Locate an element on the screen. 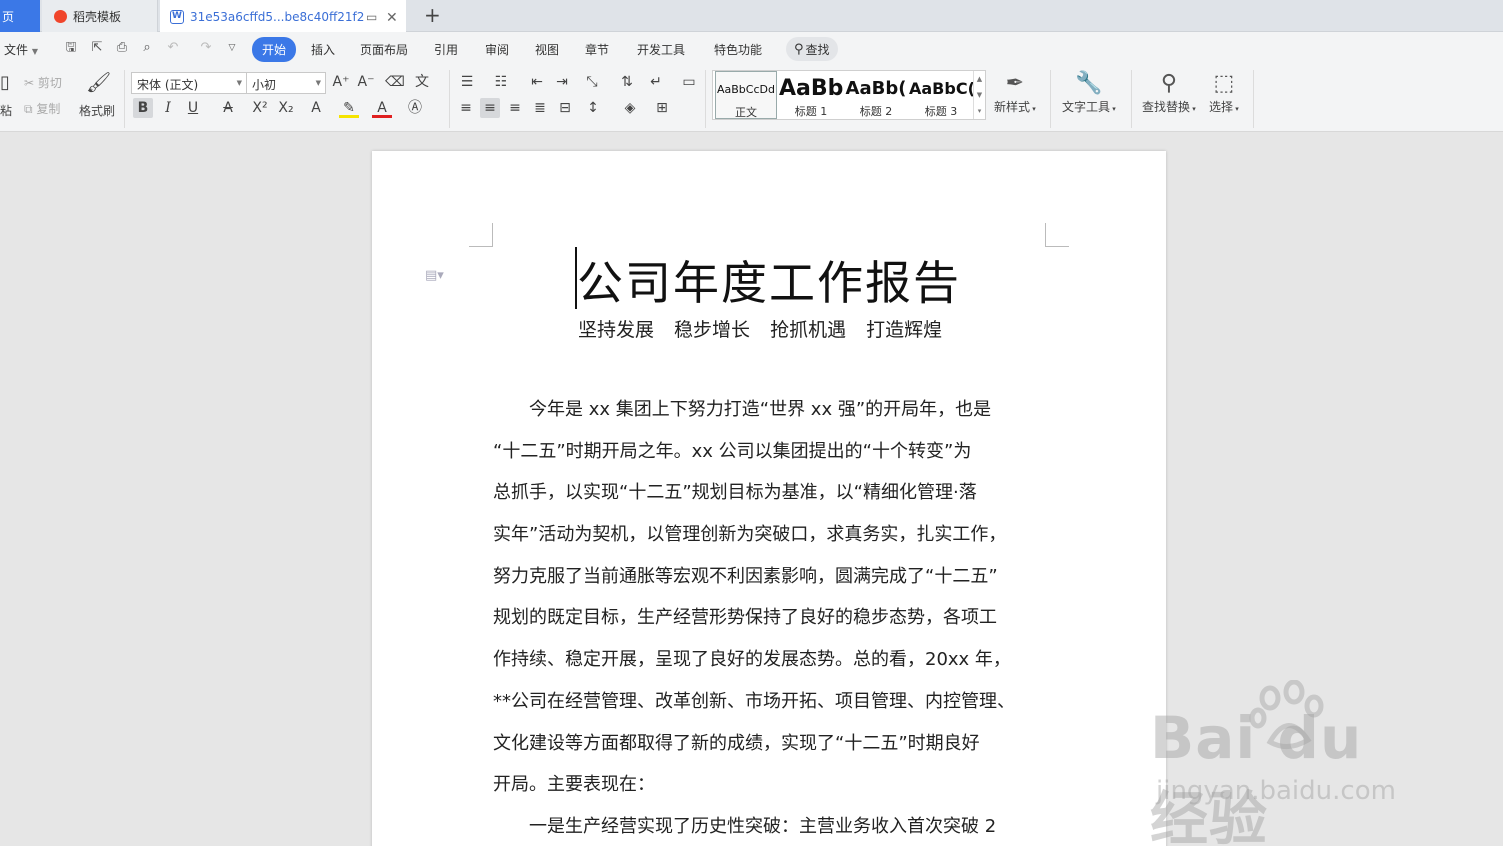  style-heading-2-sample: AaBb( is located at coordinates (876, 88).